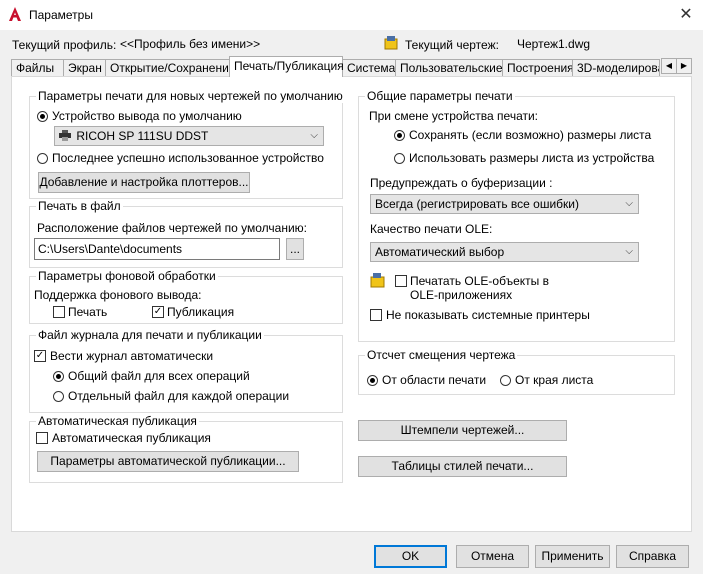 Image resolution: width=703 pixels, height=574 pixels. Describe the element at coordinates (158, 312) in the screenshot. I see `checkbox-background-publish: ✓` at that location.